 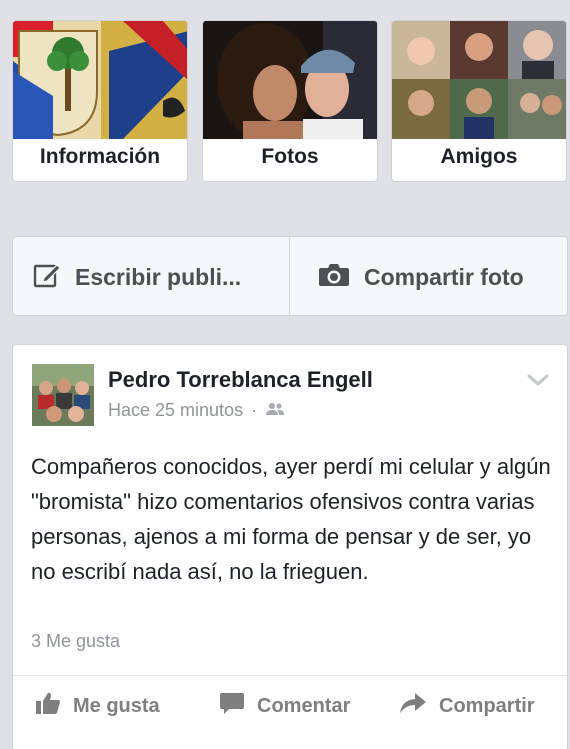 I want to click on tile-information-label: Información, so click(x=100, y=156).